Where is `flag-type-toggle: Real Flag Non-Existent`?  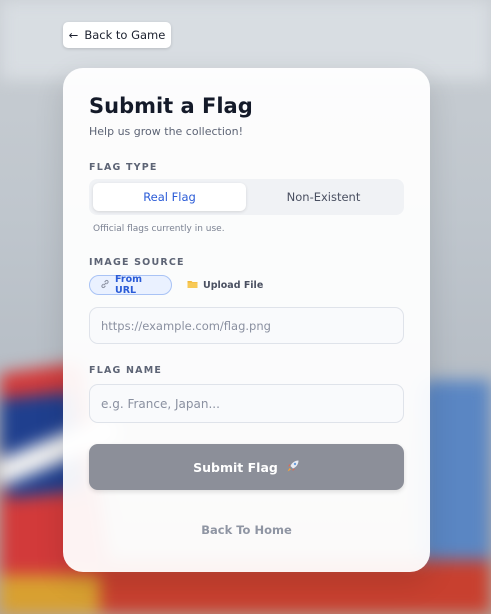 flag-type-toggle: Real Flag Non-Existent is located at coordinates (246, 197).